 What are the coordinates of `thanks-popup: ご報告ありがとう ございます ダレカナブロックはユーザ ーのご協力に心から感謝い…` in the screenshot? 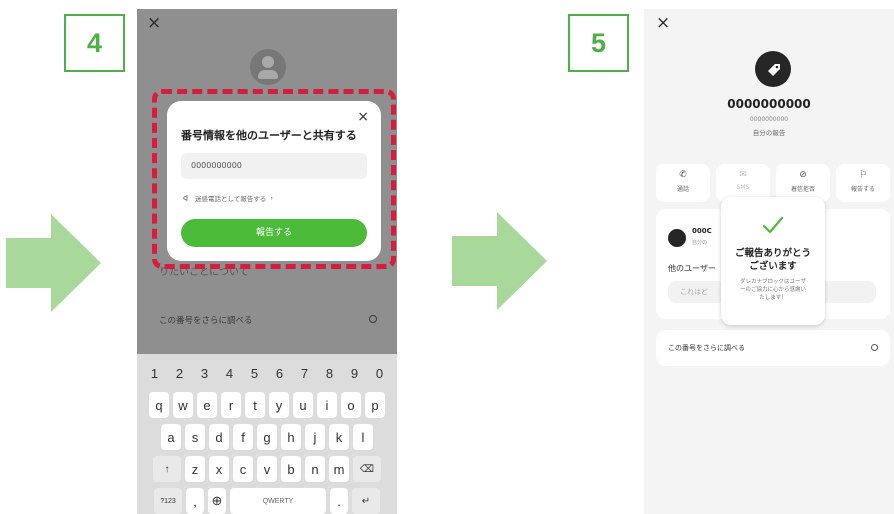 It's located at (773, 261).